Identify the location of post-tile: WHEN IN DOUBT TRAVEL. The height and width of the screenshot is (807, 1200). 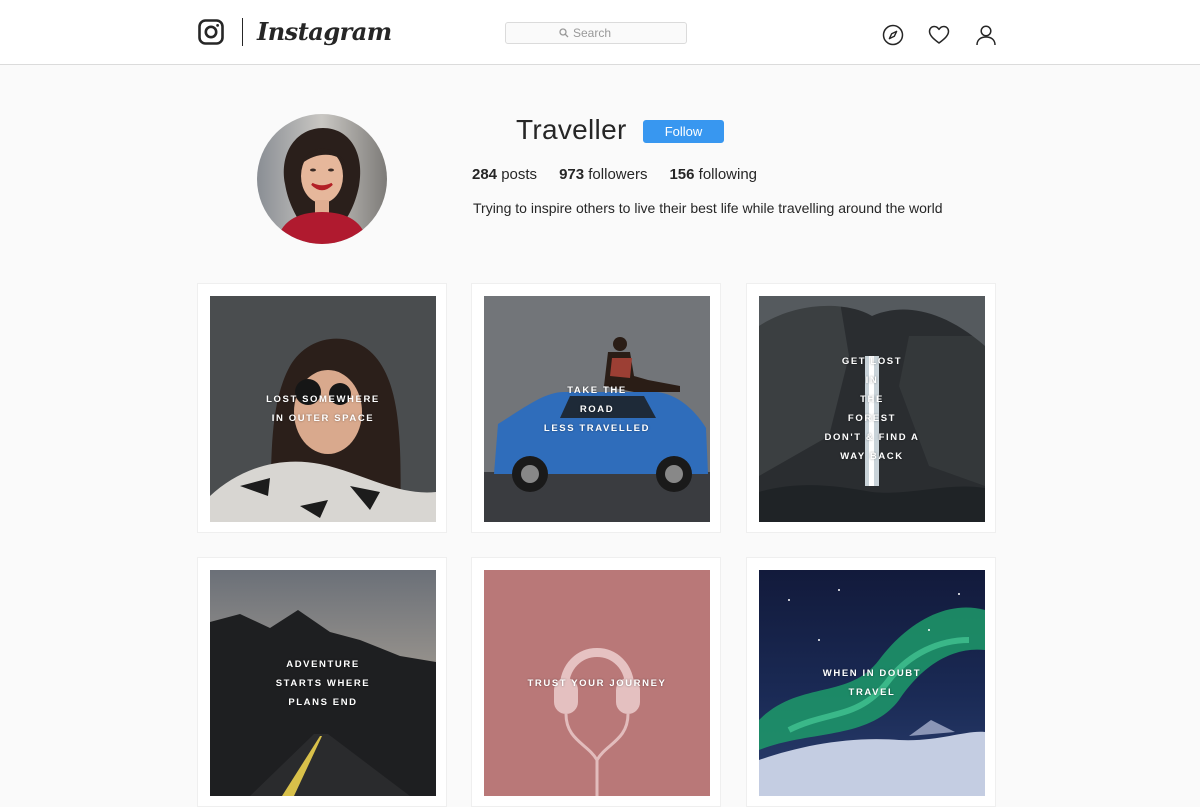
(871, 682).